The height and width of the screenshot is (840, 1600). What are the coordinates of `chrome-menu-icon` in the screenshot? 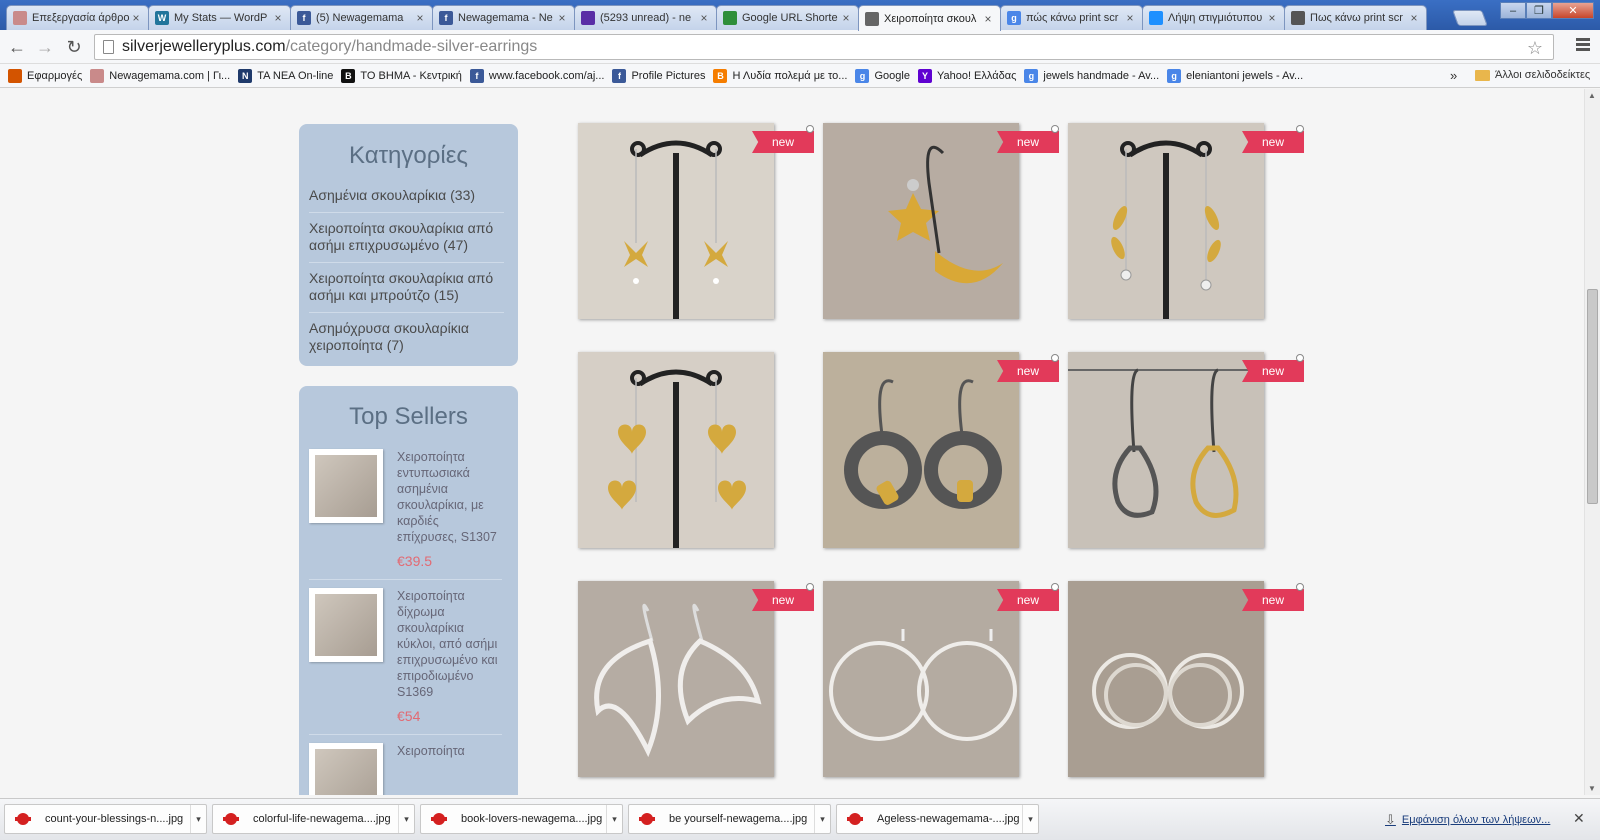 It's located at (1583, 45).